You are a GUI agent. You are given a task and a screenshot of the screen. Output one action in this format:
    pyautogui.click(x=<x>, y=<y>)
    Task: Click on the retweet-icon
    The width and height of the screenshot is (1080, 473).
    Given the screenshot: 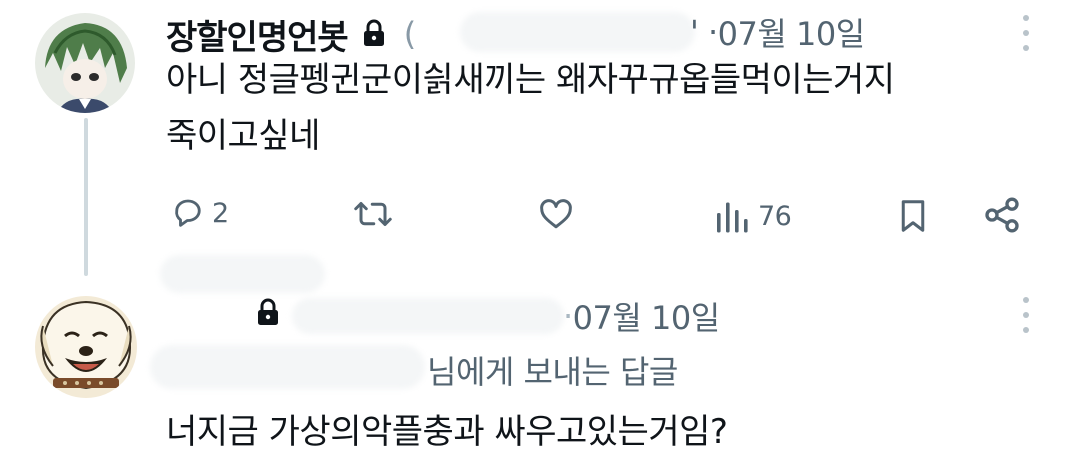 What is the action you would take?
    pyautogui.click(x=373, y=214)
    